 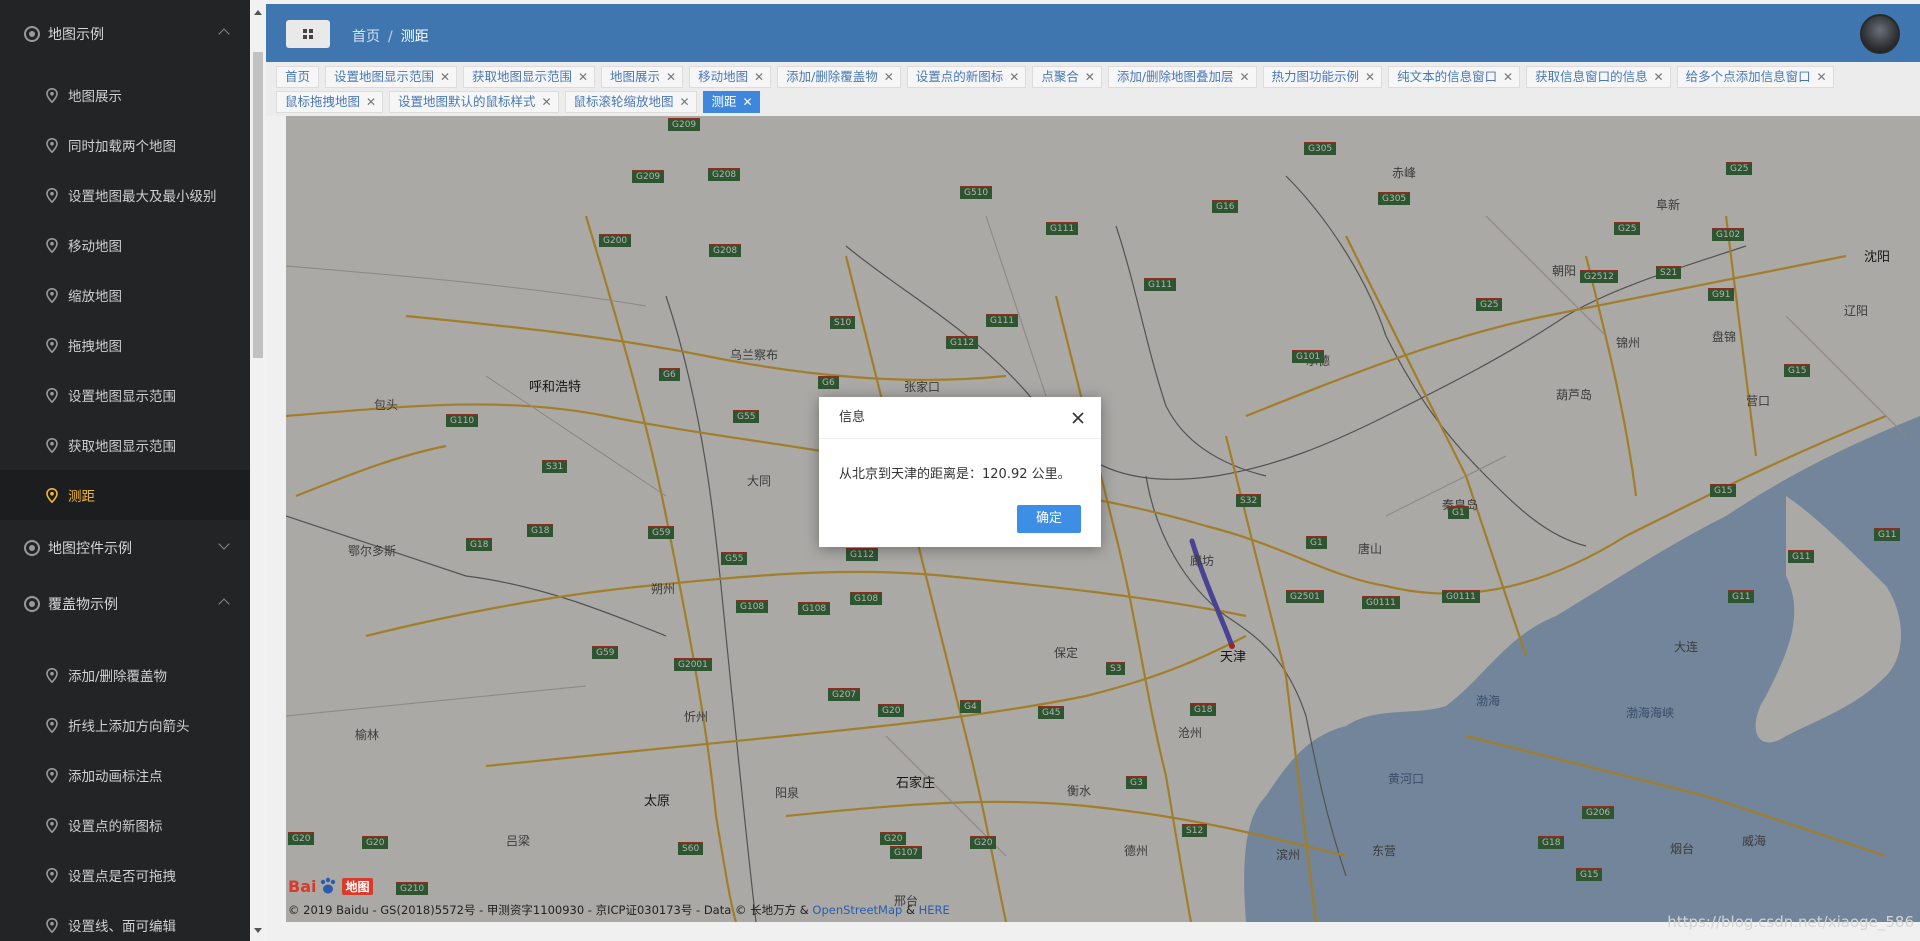 I want to click on sidebar-item-label: 获取地图显示范围, so click(x=122, y=447).